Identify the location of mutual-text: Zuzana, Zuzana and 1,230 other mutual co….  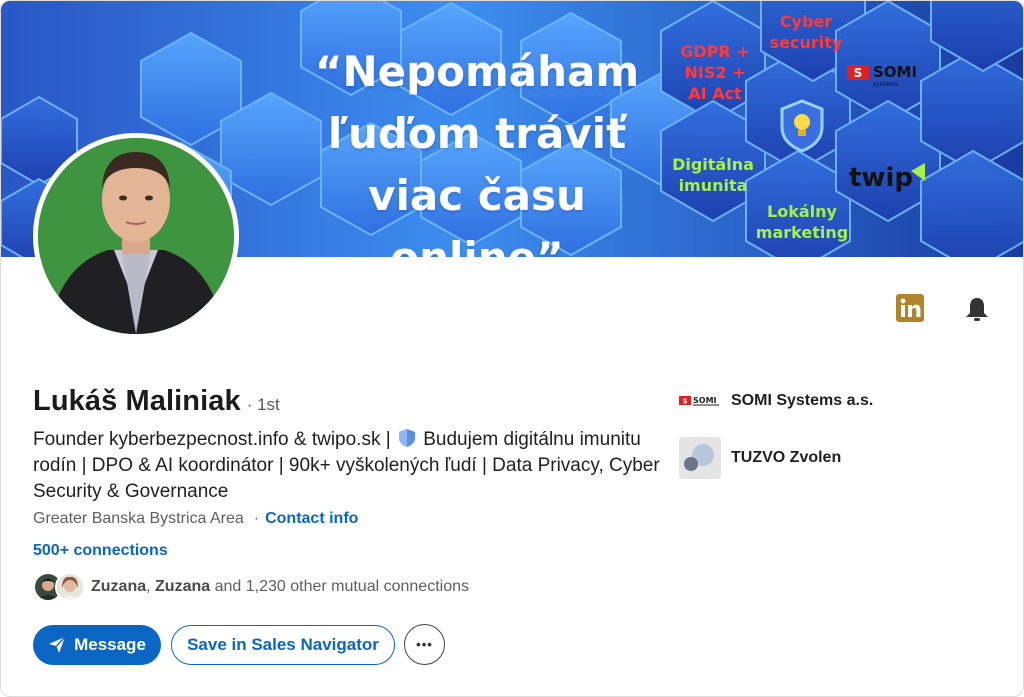
(280, 586).